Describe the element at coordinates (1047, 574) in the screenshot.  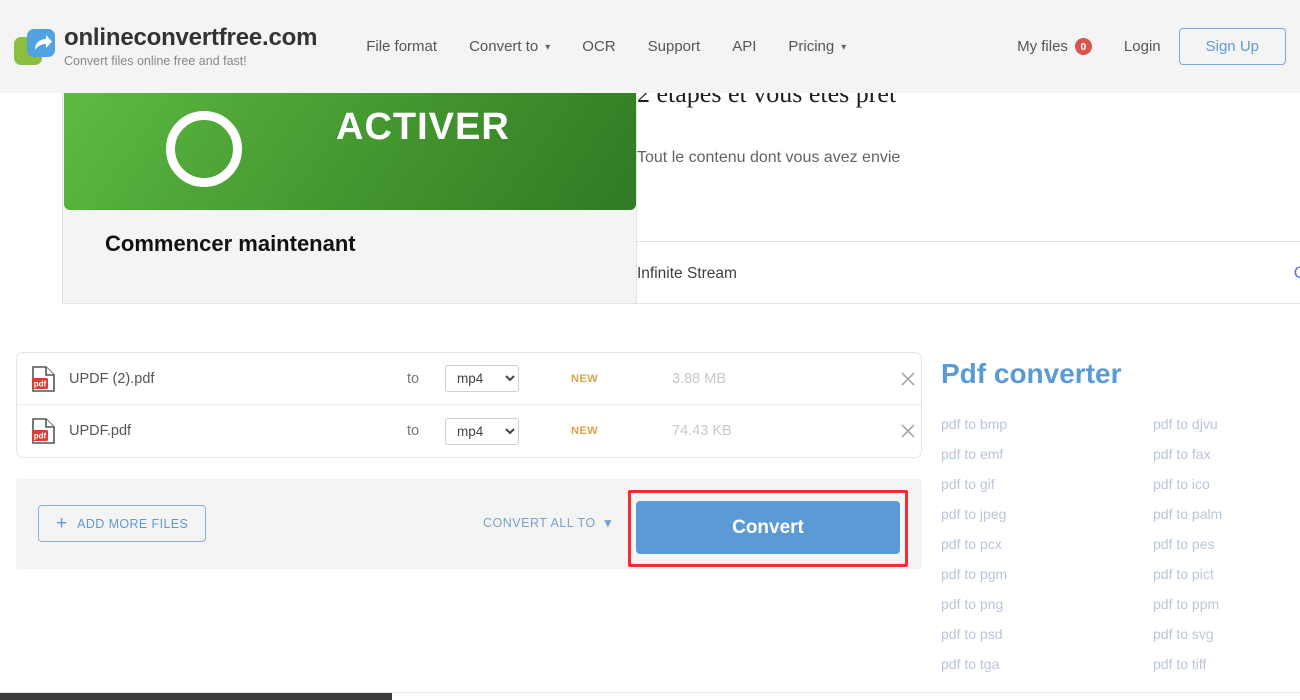
I see `sidebar-link-pdf-to-pgm: pdf to pgm` at that location.